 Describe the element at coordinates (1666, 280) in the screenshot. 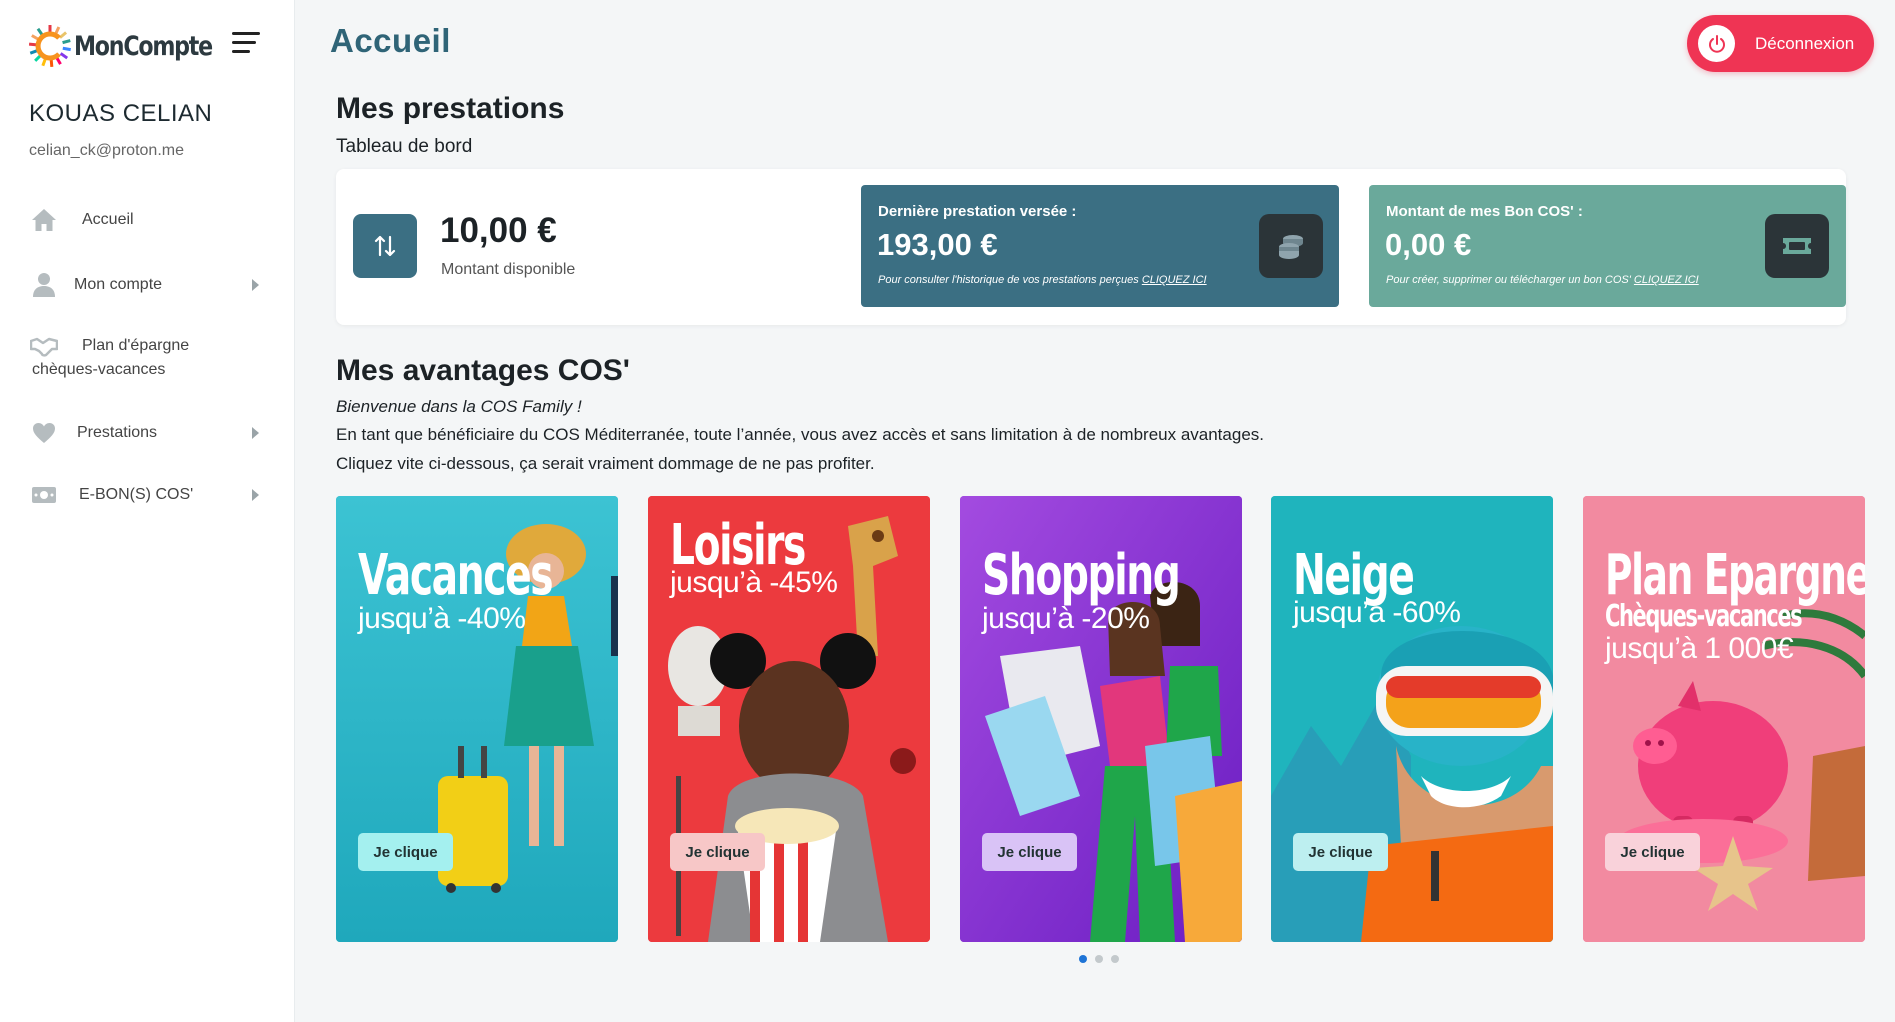

I see `bon-cos-link: CLIQUEZ ICI` at that location.